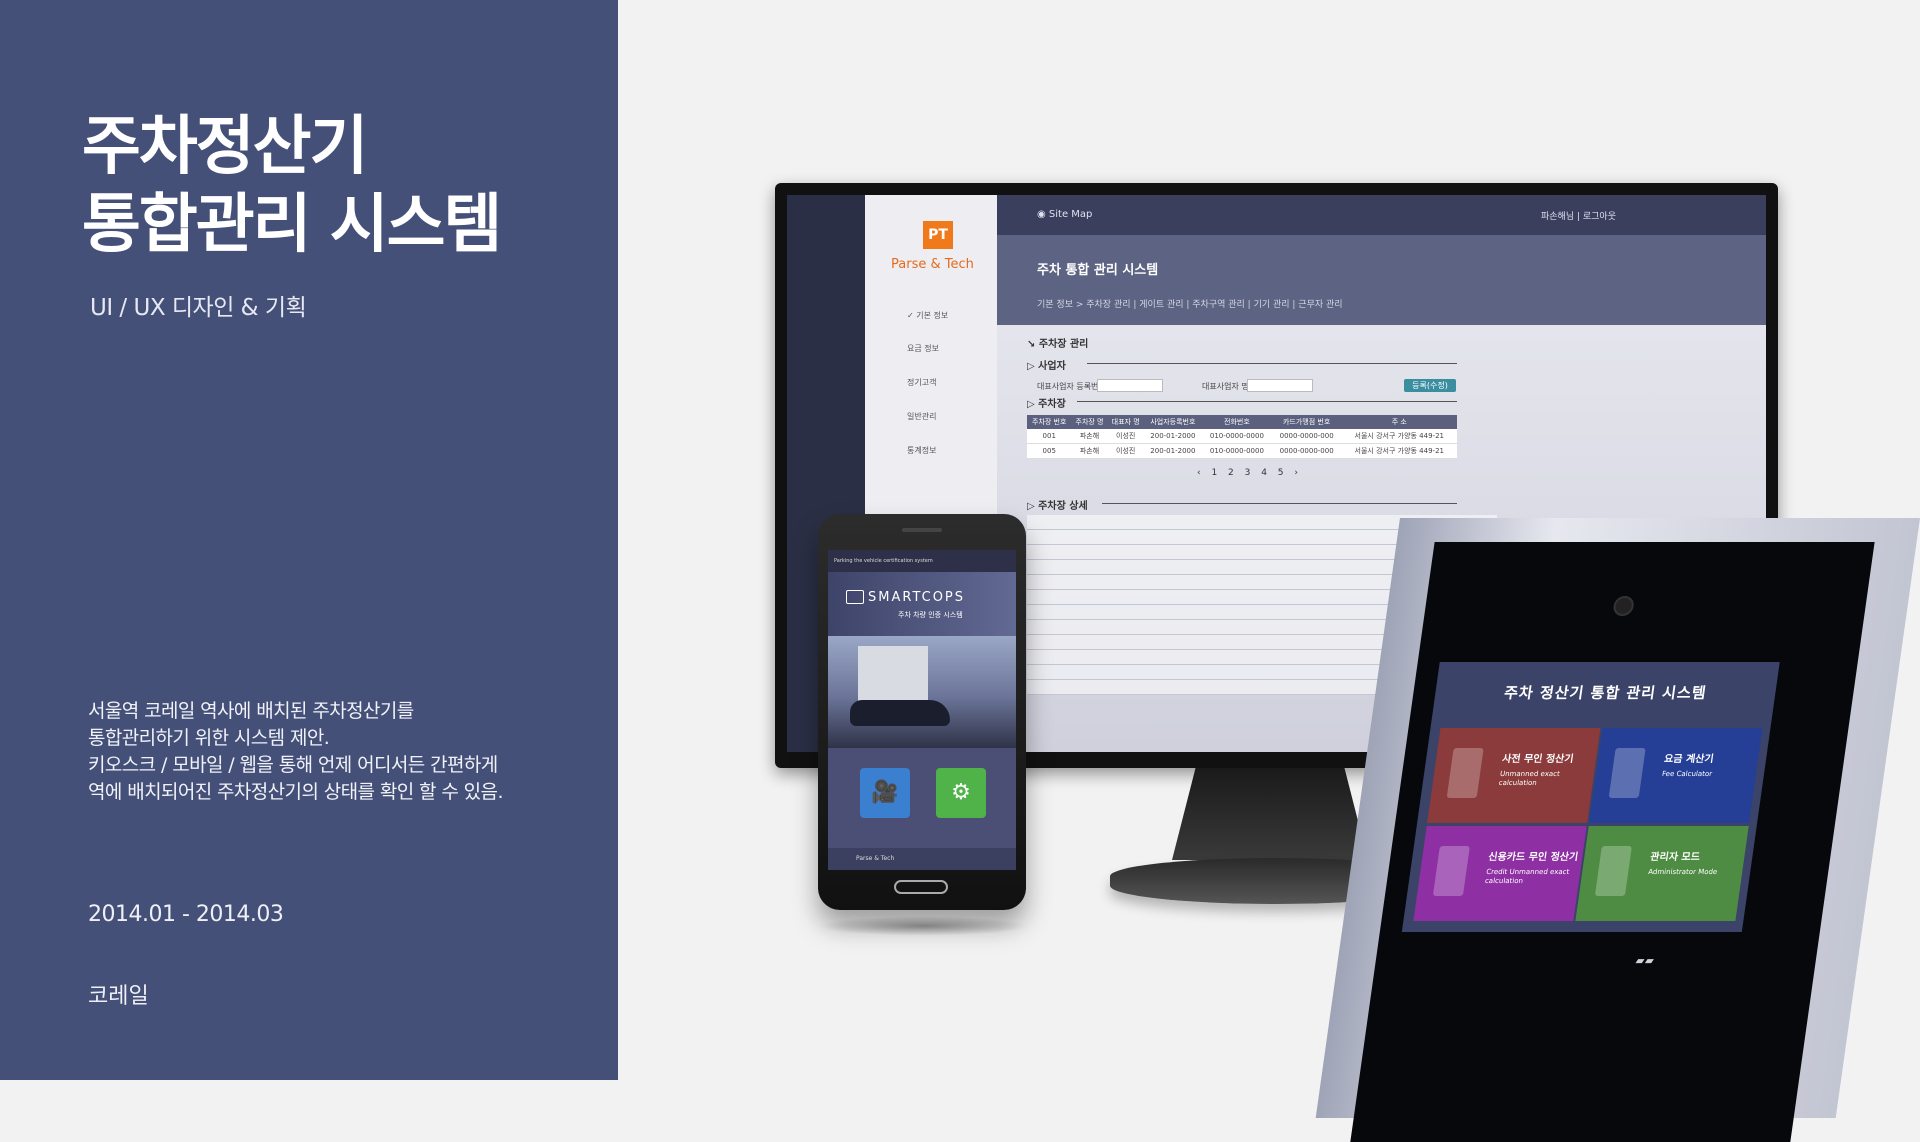  I want to click on monitor-stand-neck, so click(1270, 814).